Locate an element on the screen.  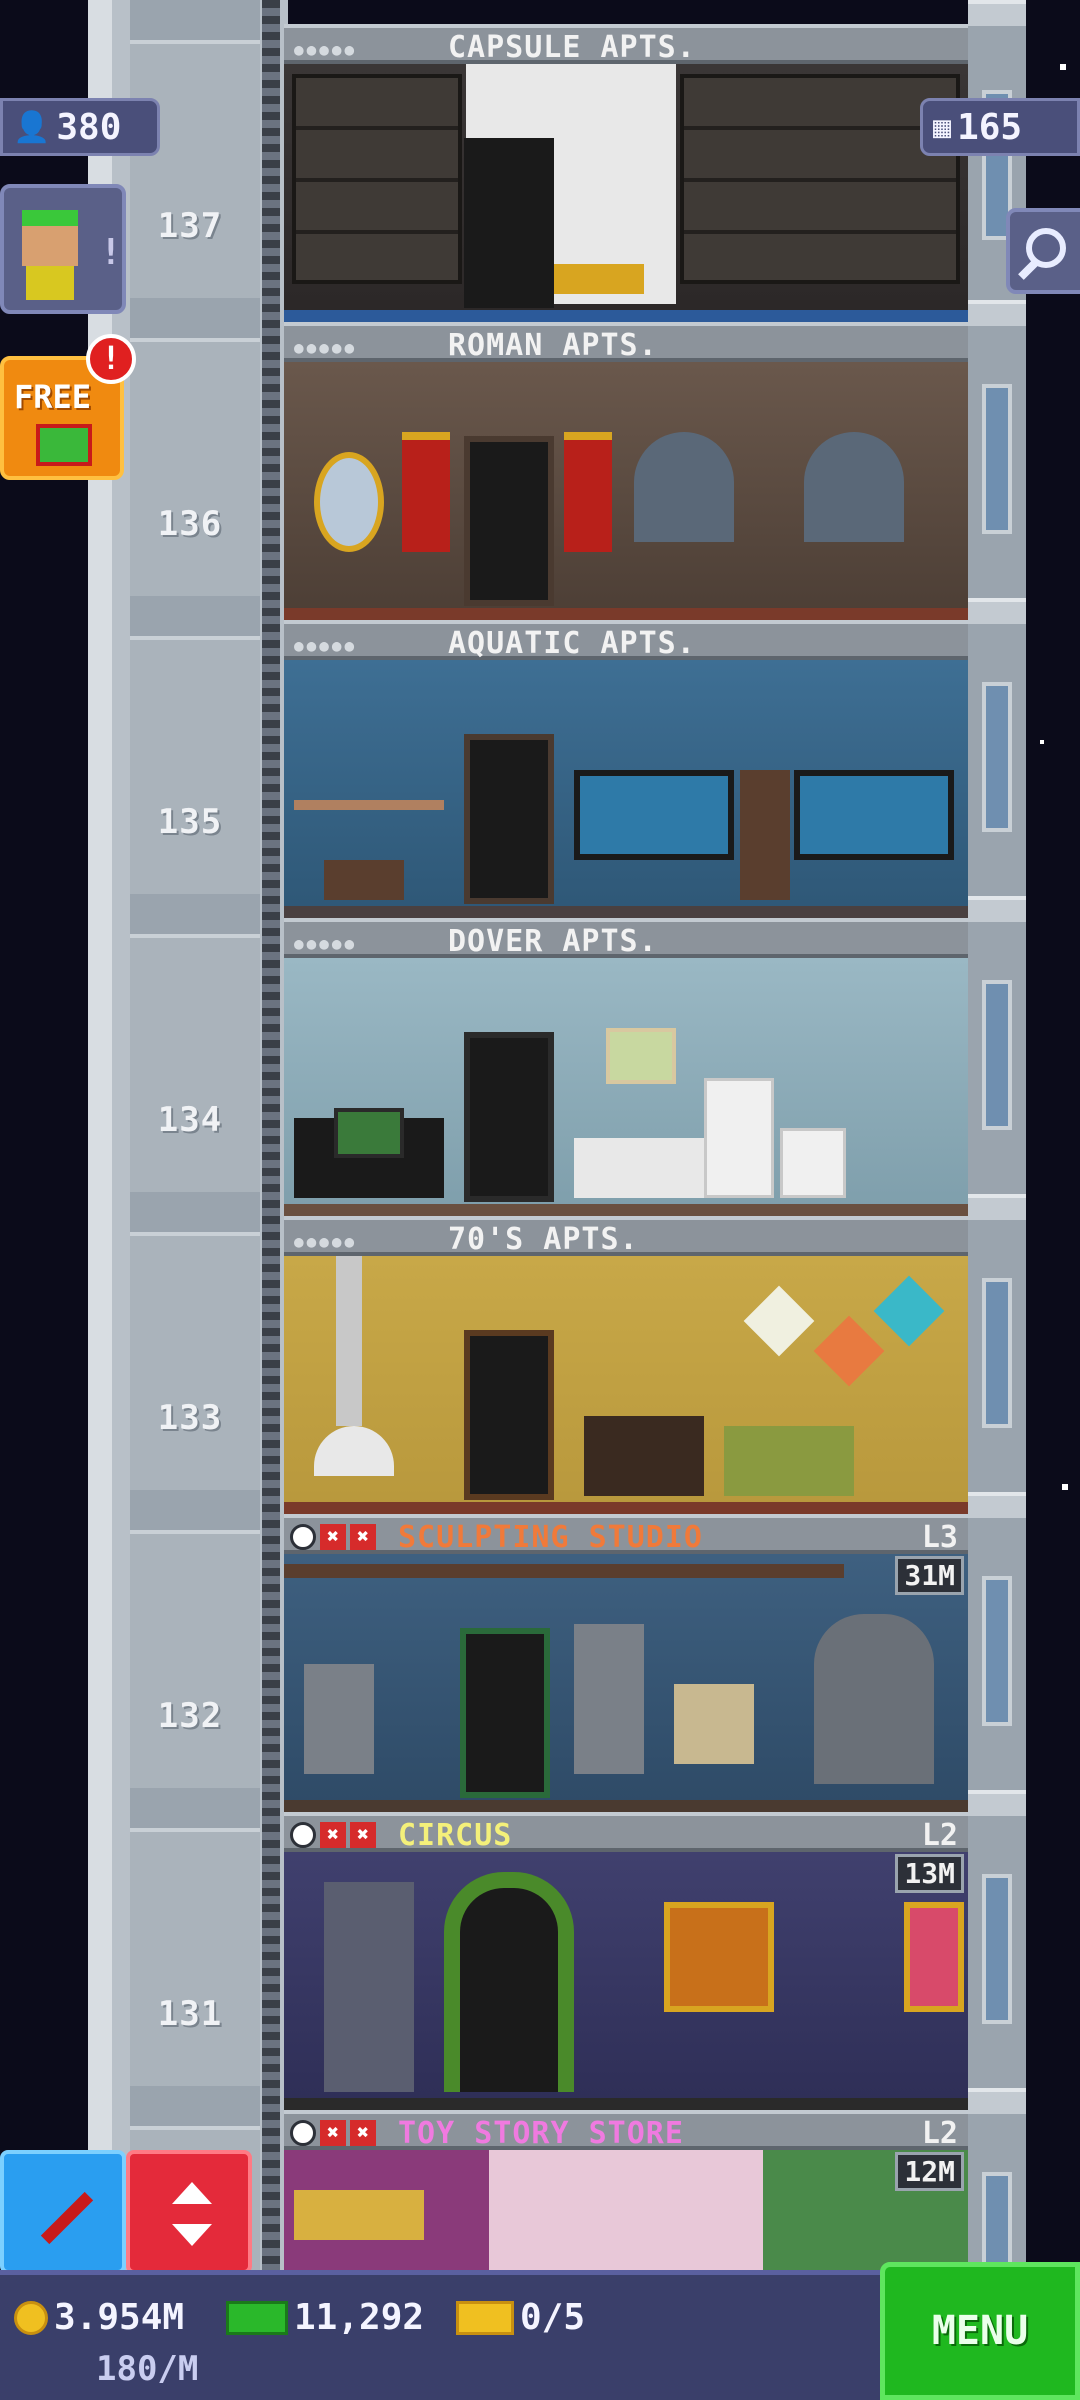
stock-label: 13M is located at coordinates (929, 1873).